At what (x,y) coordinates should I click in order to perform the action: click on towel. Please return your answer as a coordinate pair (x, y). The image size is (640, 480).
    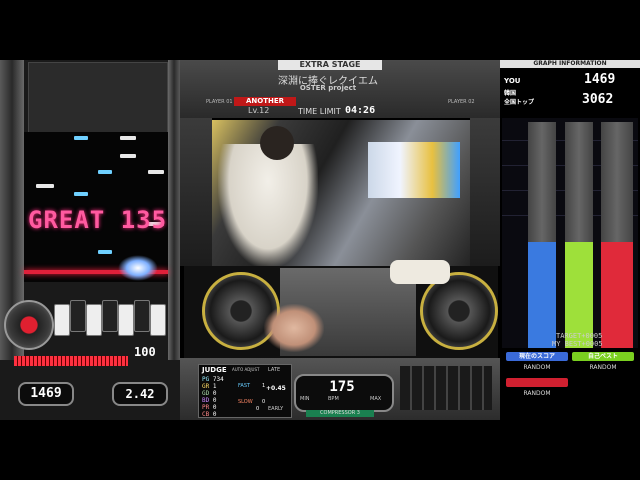
    Looking at the image, I should click on (420, 272).